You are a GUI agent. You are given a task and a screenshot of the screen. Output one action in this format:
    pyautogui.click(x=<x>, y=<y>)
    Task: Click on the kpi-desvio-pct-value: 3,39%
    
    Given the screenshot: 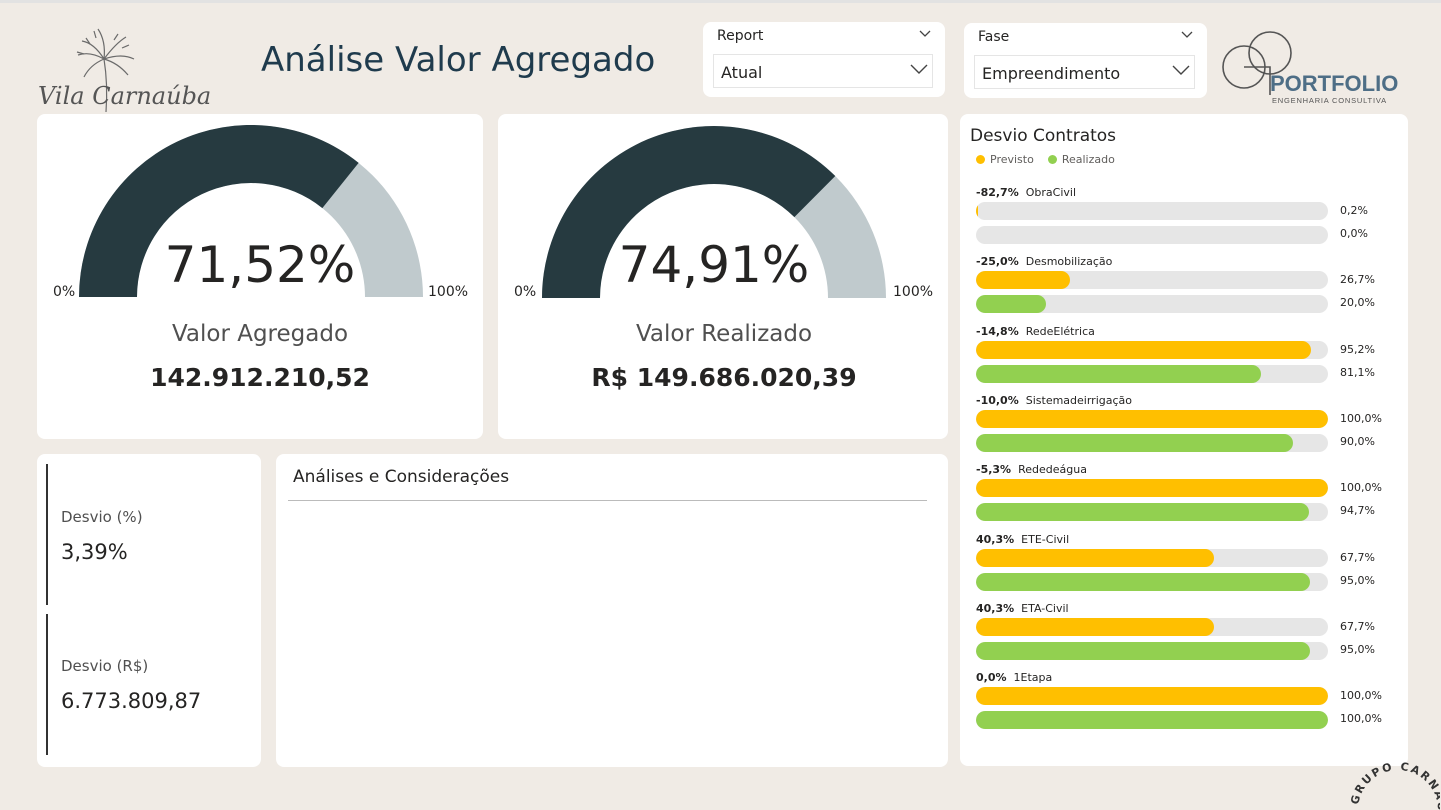 What is the action you would take?
    pyautogui.click(x=94, y=552)
    